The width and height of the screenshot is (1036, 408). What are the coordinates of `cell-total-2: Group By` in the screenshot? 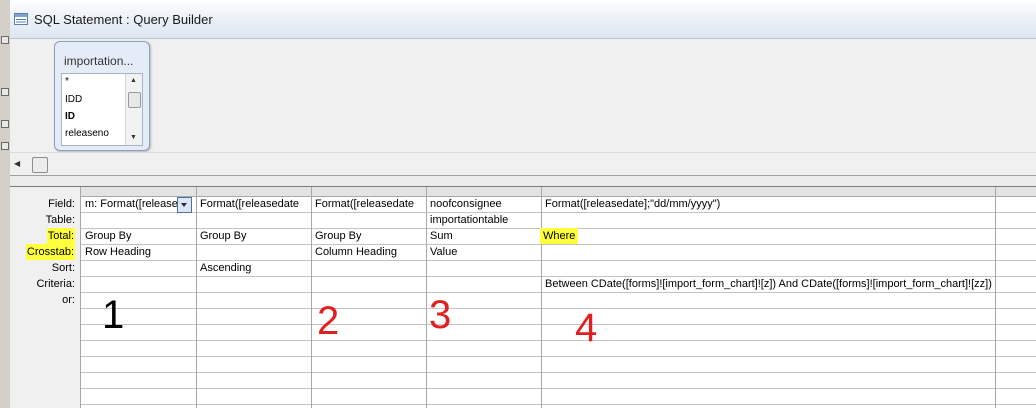 It's located at (254, 236).